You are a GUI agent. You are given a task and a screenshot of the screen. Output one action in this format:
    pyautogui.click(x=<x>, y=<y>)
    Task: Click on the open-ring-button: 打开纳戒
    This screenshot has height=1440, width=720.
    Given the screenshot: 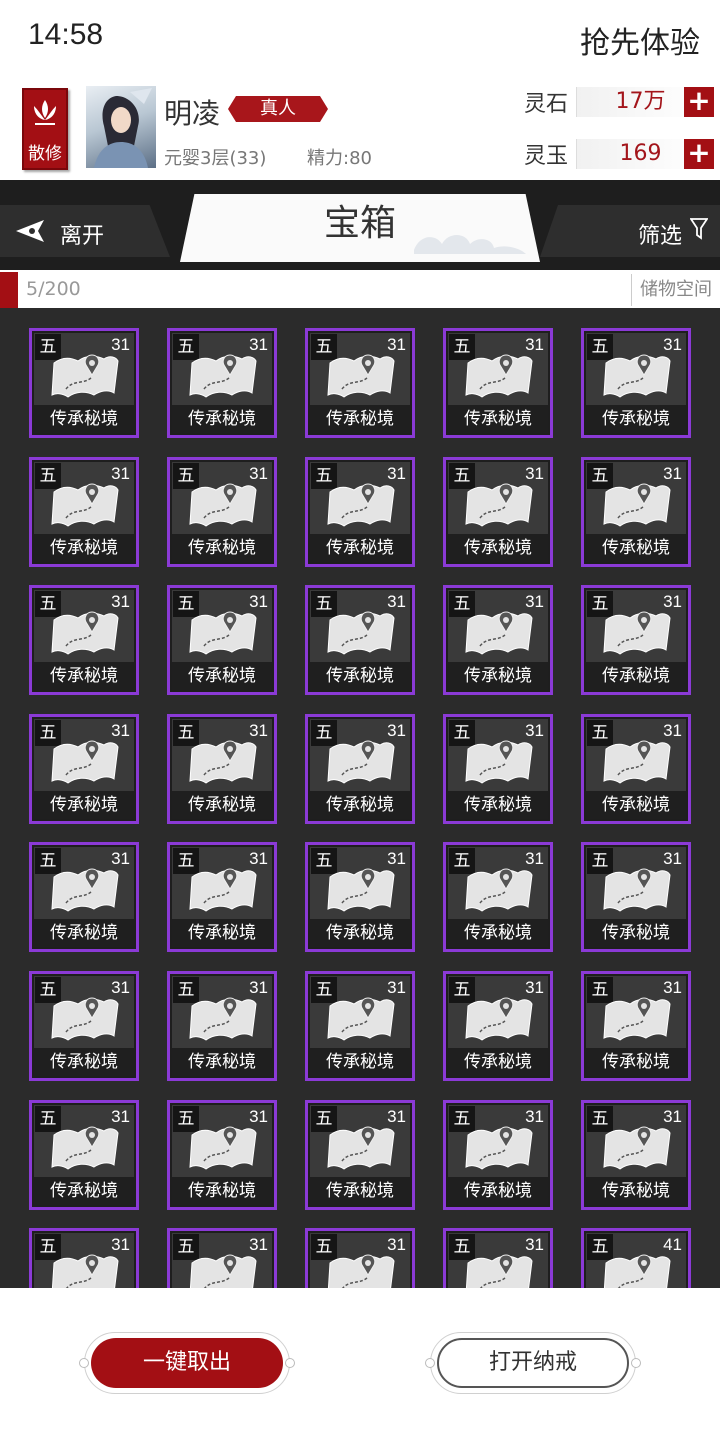 What is the action you would take?
    pyautogui.click(x=533, y=1363)
    